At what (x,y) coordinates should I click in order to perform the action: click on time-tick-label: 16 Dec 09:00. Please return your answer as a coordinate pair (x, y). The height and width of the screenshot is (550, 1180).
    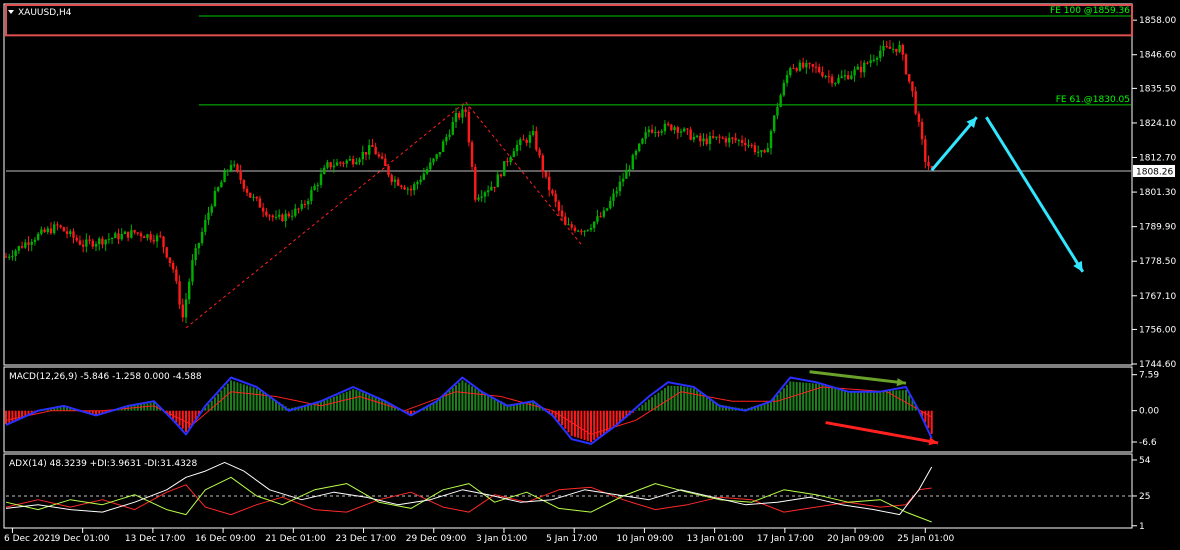
    Looking at the image, I should click on (225, 539).